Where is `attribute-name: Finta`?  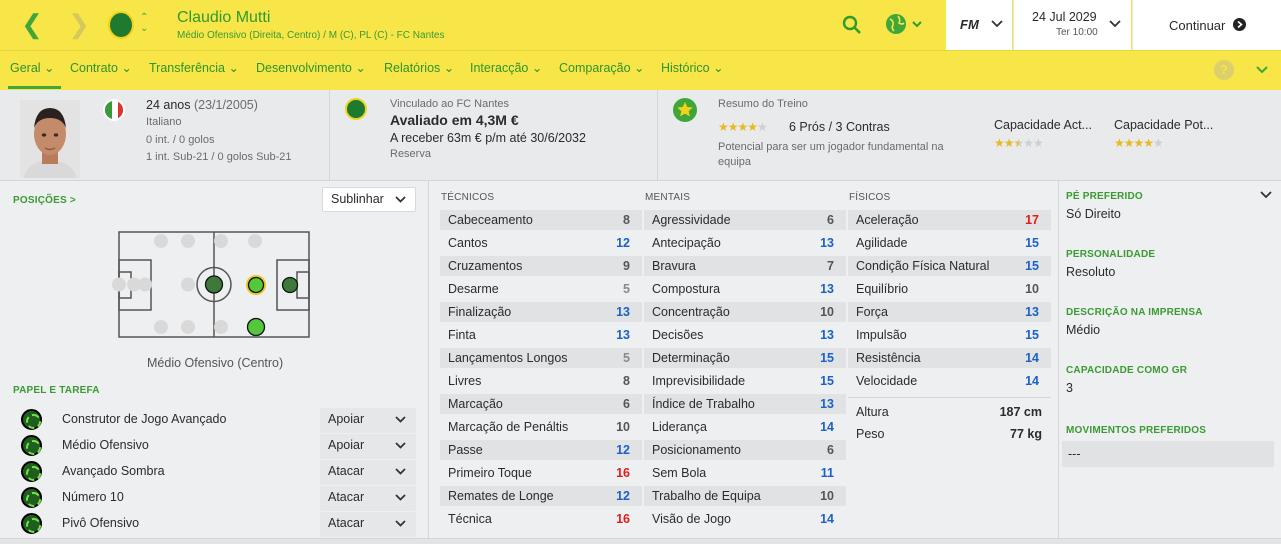
attribute-name: Finta is located at coordinates (462, 335).